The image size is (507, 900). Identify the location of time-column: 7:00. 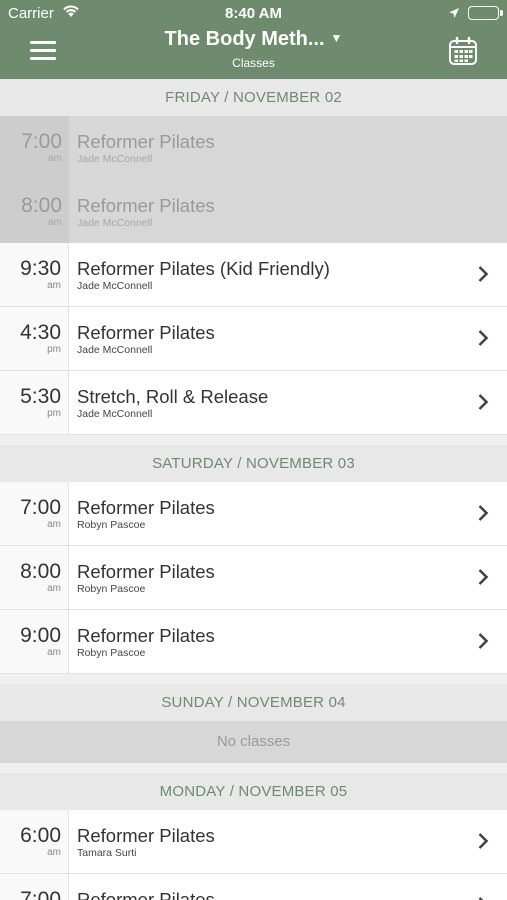
(34, 887).